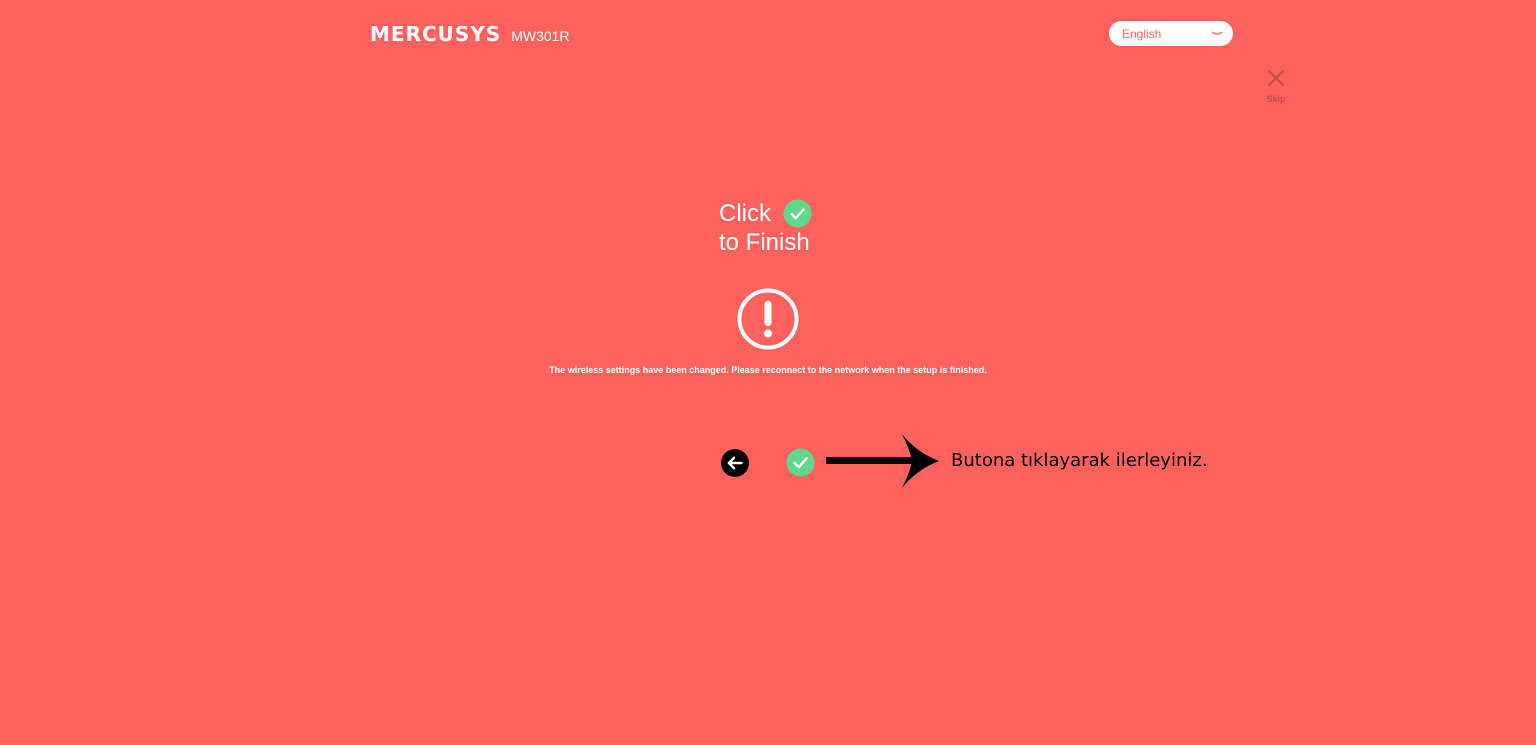  I want to click on brand-name: MERCUSYS, so click(436, 34).